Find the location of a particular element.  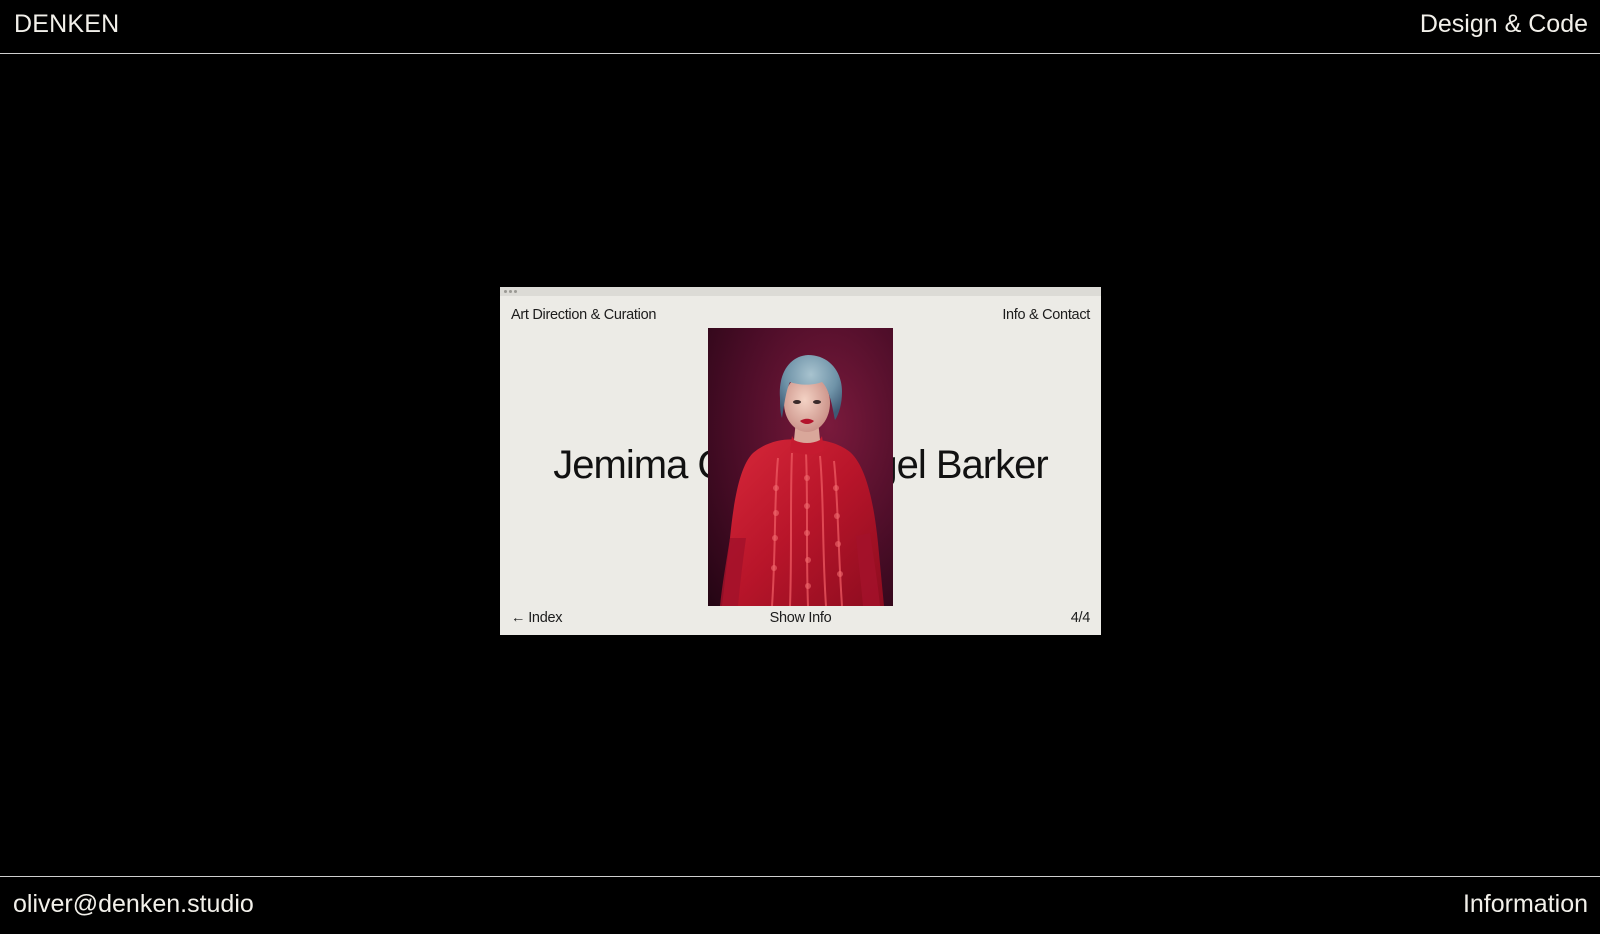

show-info-wrapper: Show Info is located at coordinates (800, 618).